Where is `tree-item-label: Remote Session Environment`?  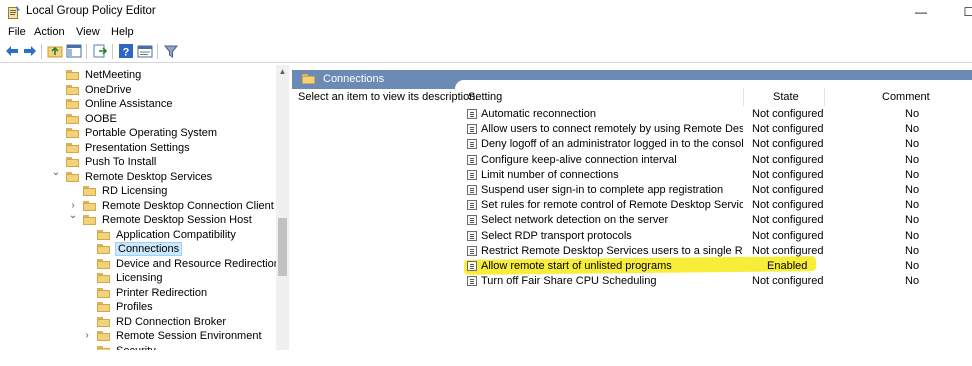
tree-item-label: Remote Session Environment is located at coordinates (189, 336).